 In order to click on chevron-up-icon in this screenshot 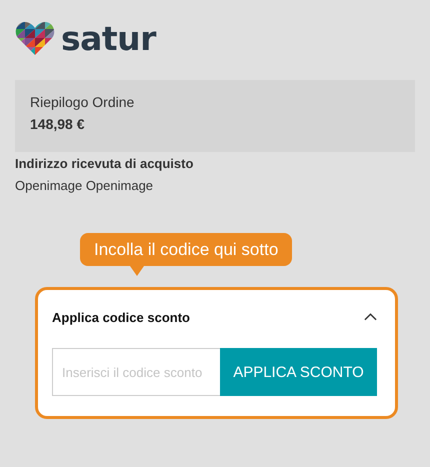, I will do `click(370, 317)`.